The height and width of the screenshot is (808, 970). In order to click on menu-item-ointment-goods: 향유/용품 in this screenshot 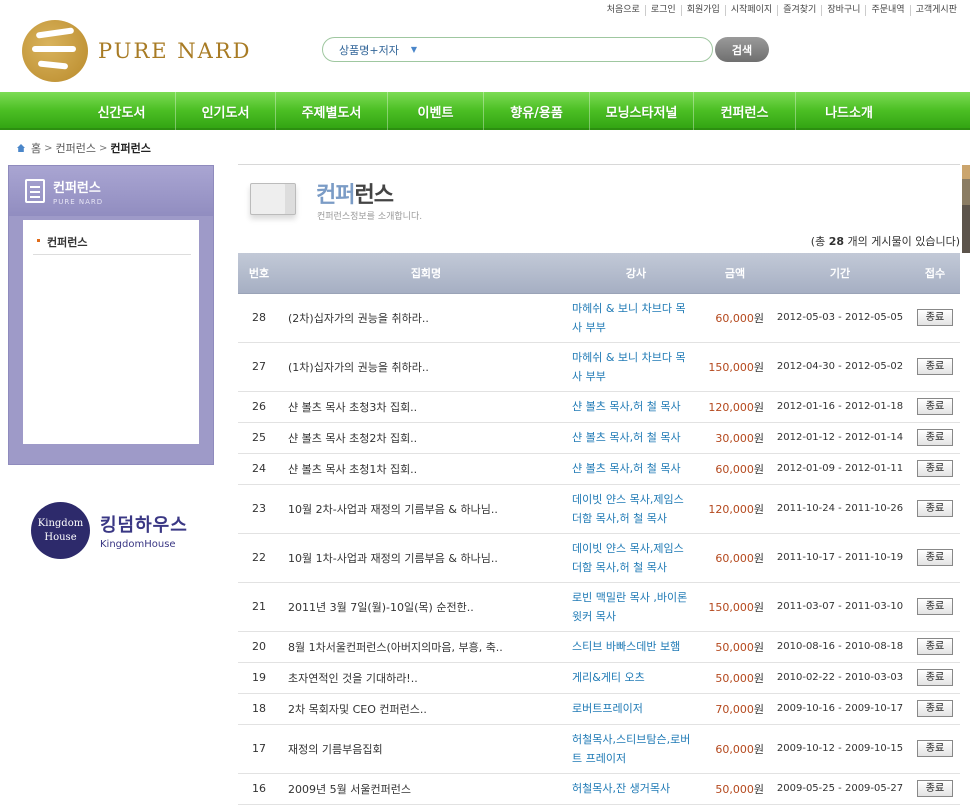, I will do `click(537, 111)`.